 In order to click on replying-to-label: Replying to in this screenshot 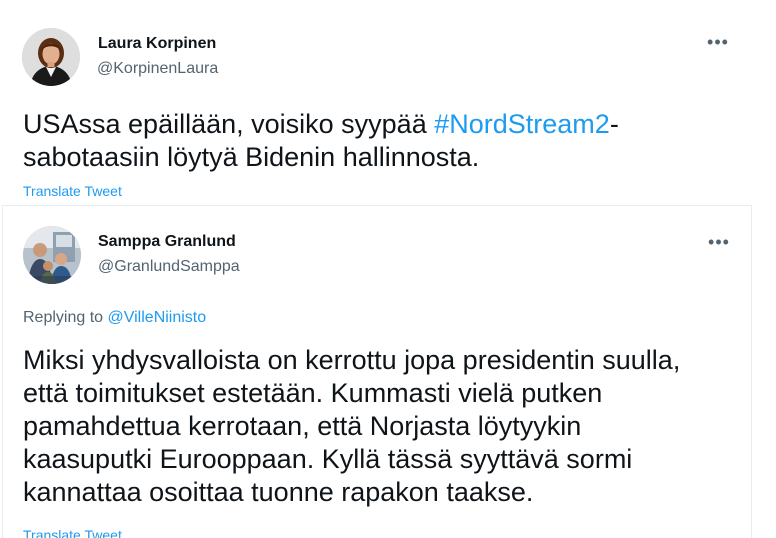, I will do `click(65, 317)`.